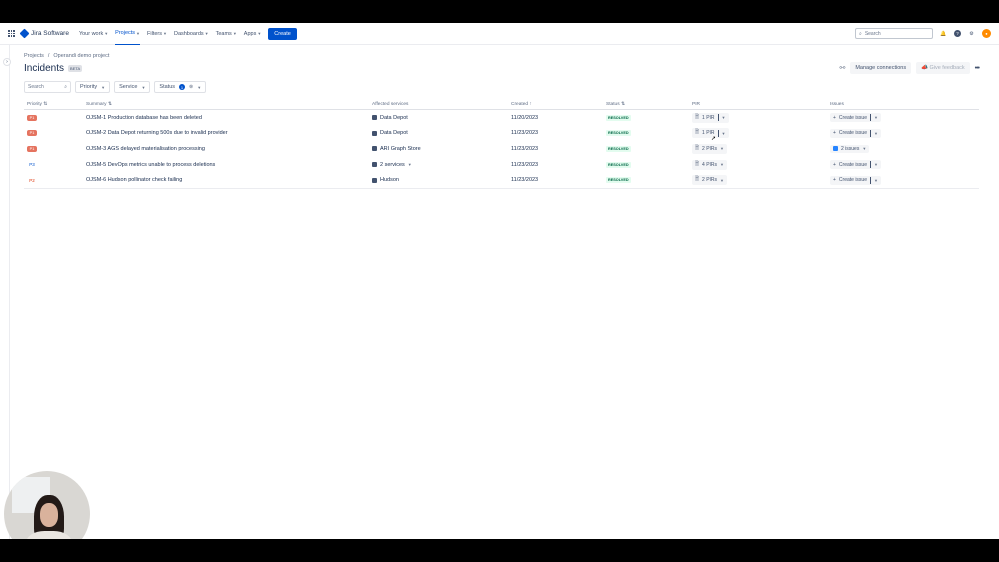 The image size is (999, 562). What do you see at coordinates (156, 149) in the screenshot?
I see `summary-text: AGS delayed materialisation processing` at bounding box center [156, 149].